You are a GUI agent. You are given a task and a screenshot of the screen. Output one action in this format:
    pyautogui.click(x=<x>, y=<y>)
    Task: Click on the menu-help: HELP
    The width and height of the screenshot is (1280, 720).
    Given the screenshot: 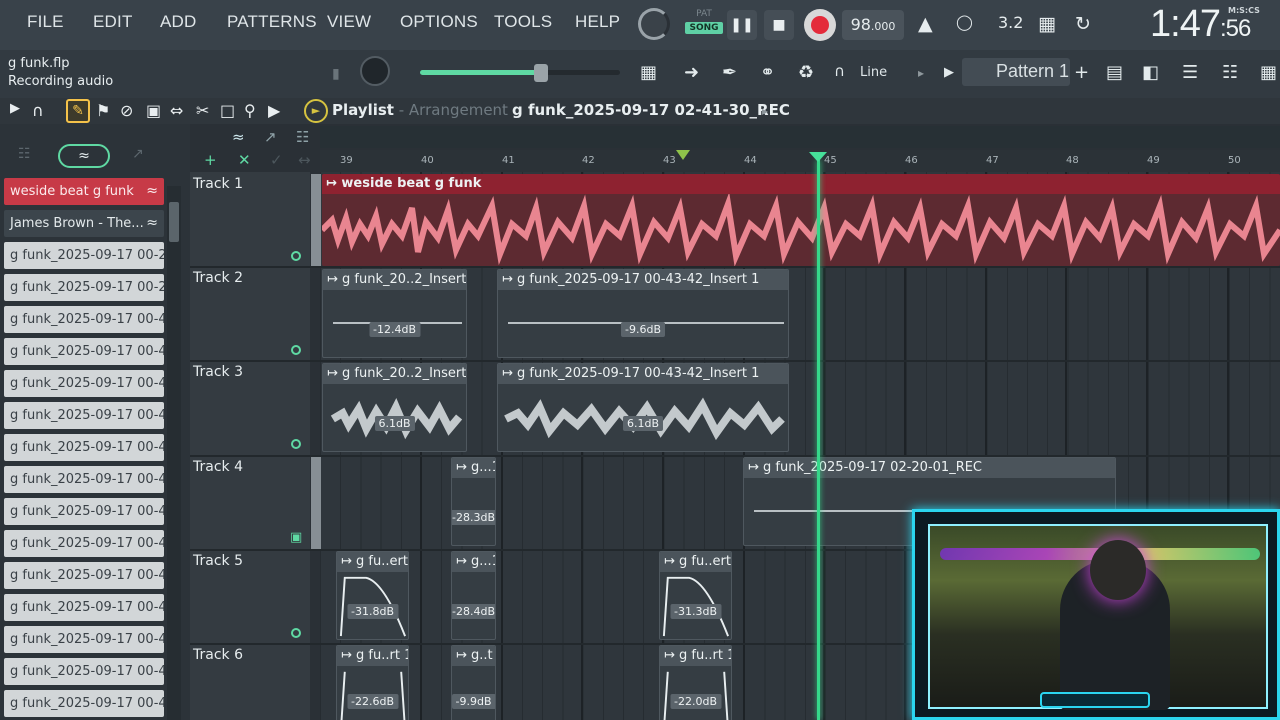 What is the action you would take?
    pyautogui.click(x=597, y=22)
    